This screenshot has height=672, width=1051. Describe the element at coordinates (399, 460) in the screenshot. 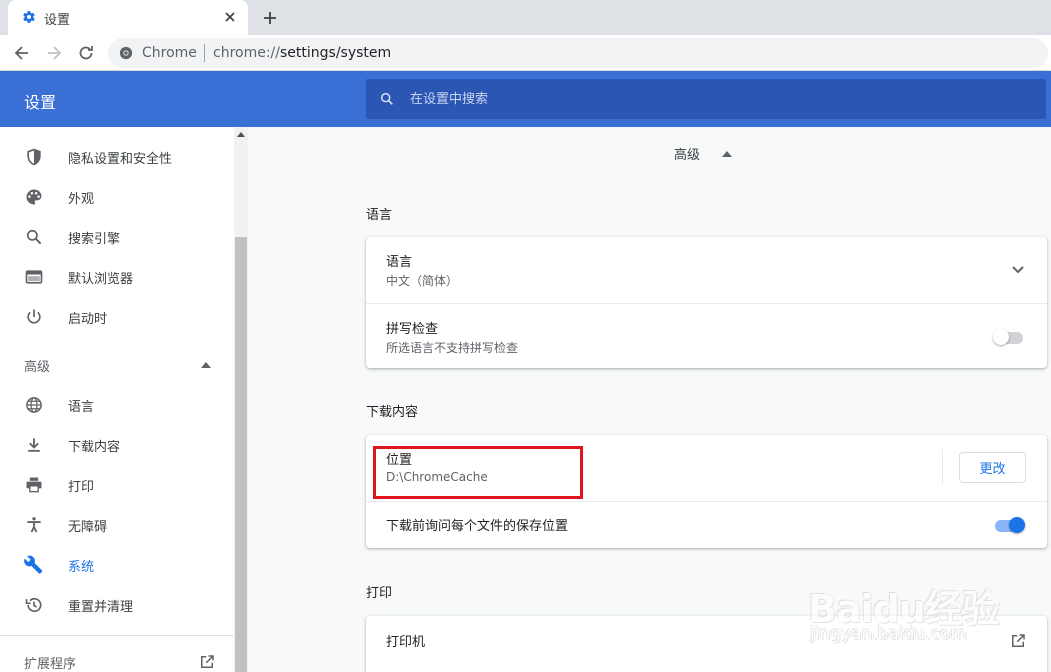

I see `row-title: 位置` at that location.